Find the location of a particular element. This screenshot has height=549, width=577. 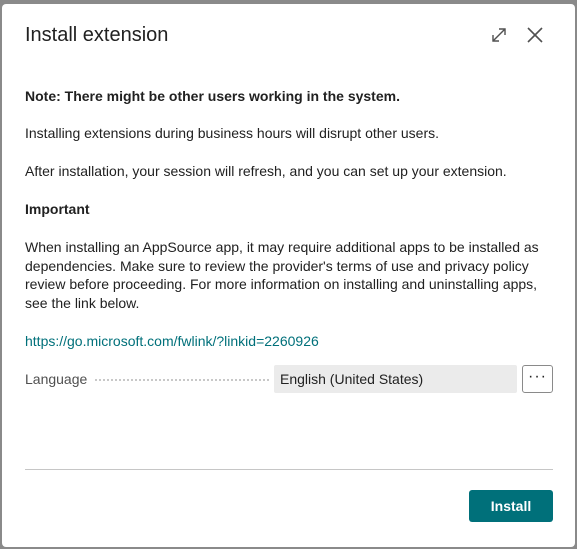

language-field: English (United States) is located at coordinates (395, 379).